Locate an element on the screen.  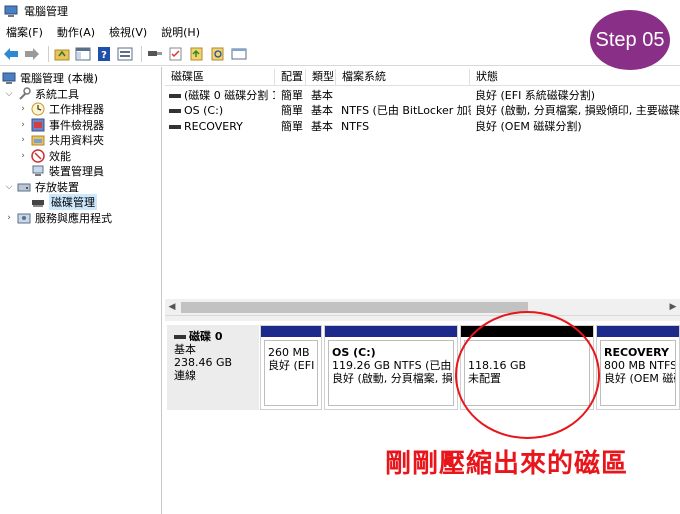
column-header-filesystem: 檔案系統 is located at coordinates (403, 77).